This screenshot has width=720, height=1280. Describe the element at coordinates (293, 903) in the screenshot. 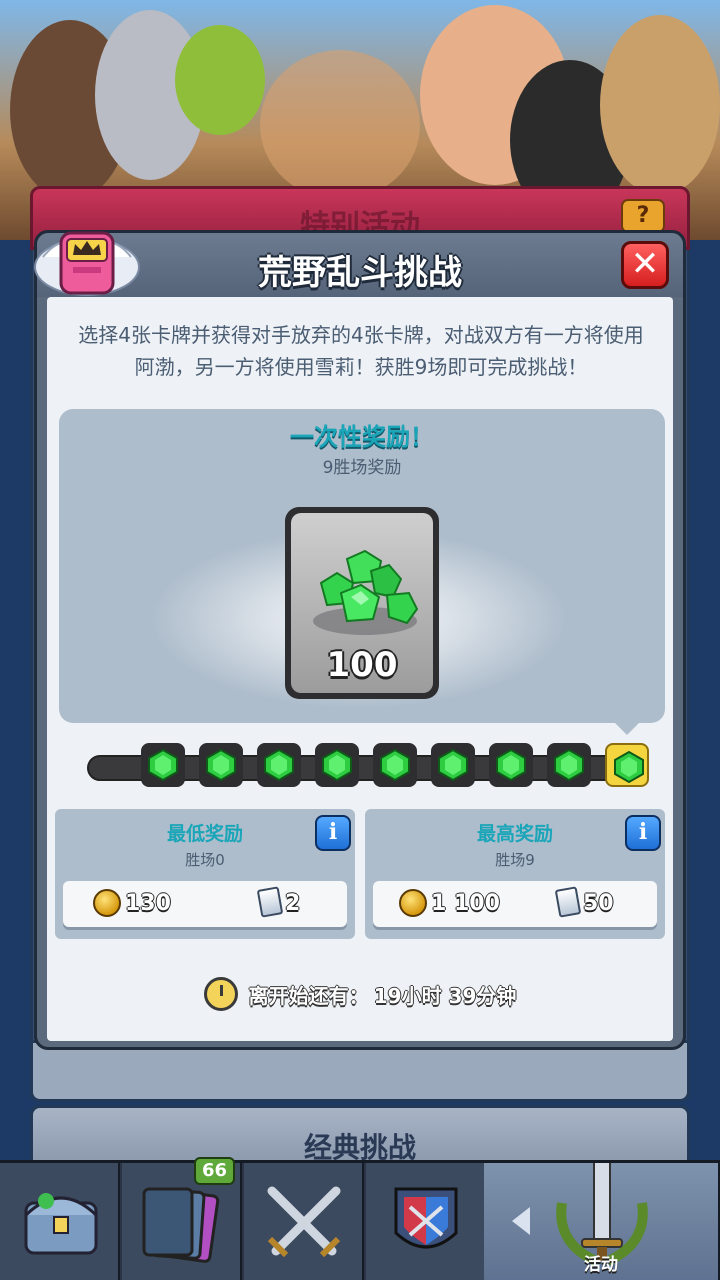

I see `min-reward-cards: 2` at that location.